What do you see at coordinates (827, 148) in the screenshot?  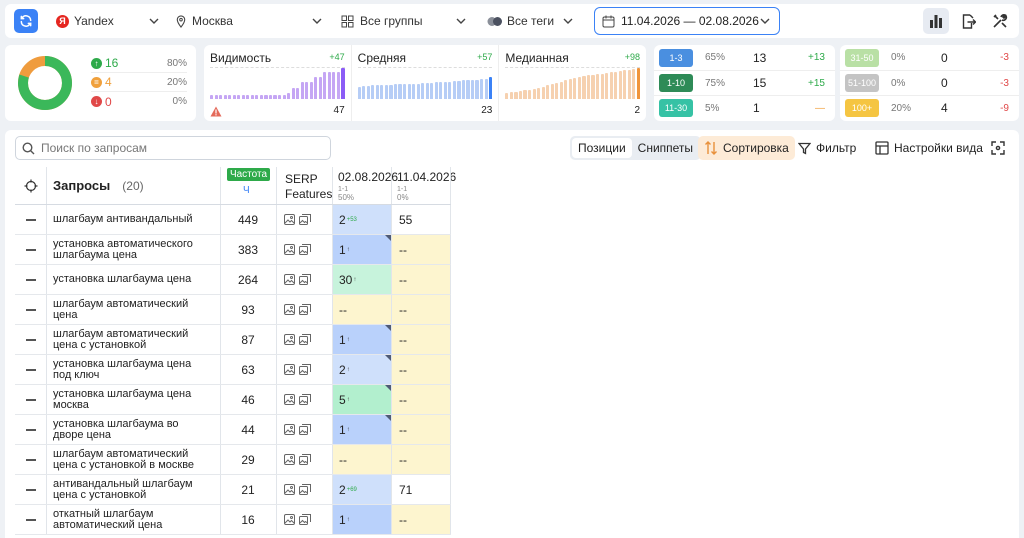 I see `filter-button: Фильтр` at bounding box center [827, 148].